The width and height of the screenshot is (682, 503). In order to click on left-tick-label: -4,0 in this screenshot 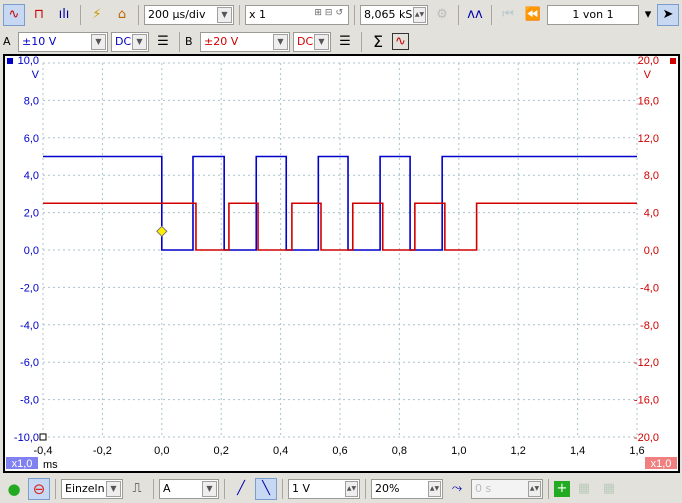, I will do `click(29, 326)`.